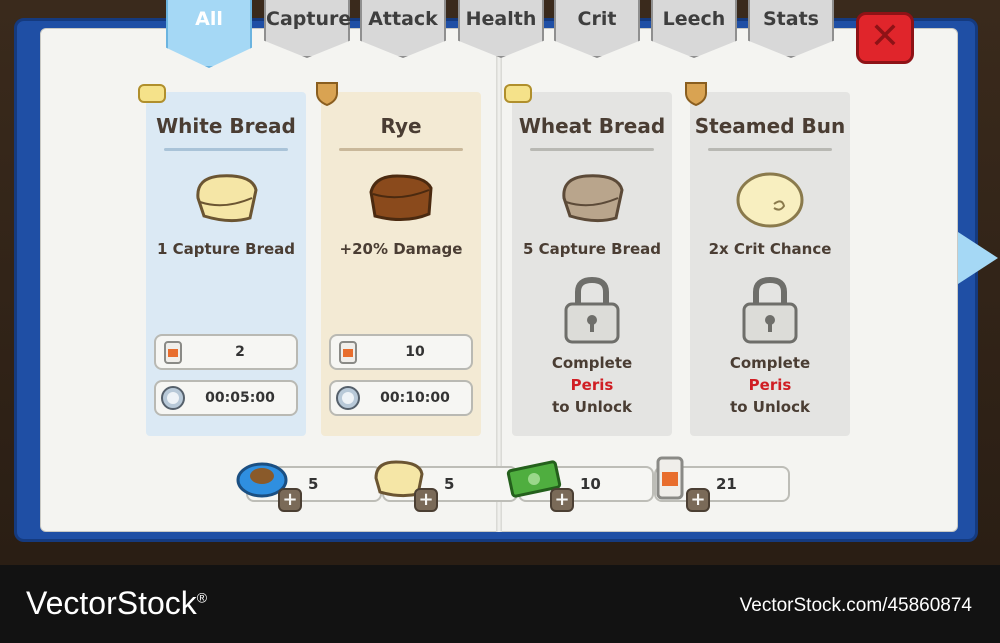  I want to click on watermark-brand-text: VectorStock, so click(111, 603).